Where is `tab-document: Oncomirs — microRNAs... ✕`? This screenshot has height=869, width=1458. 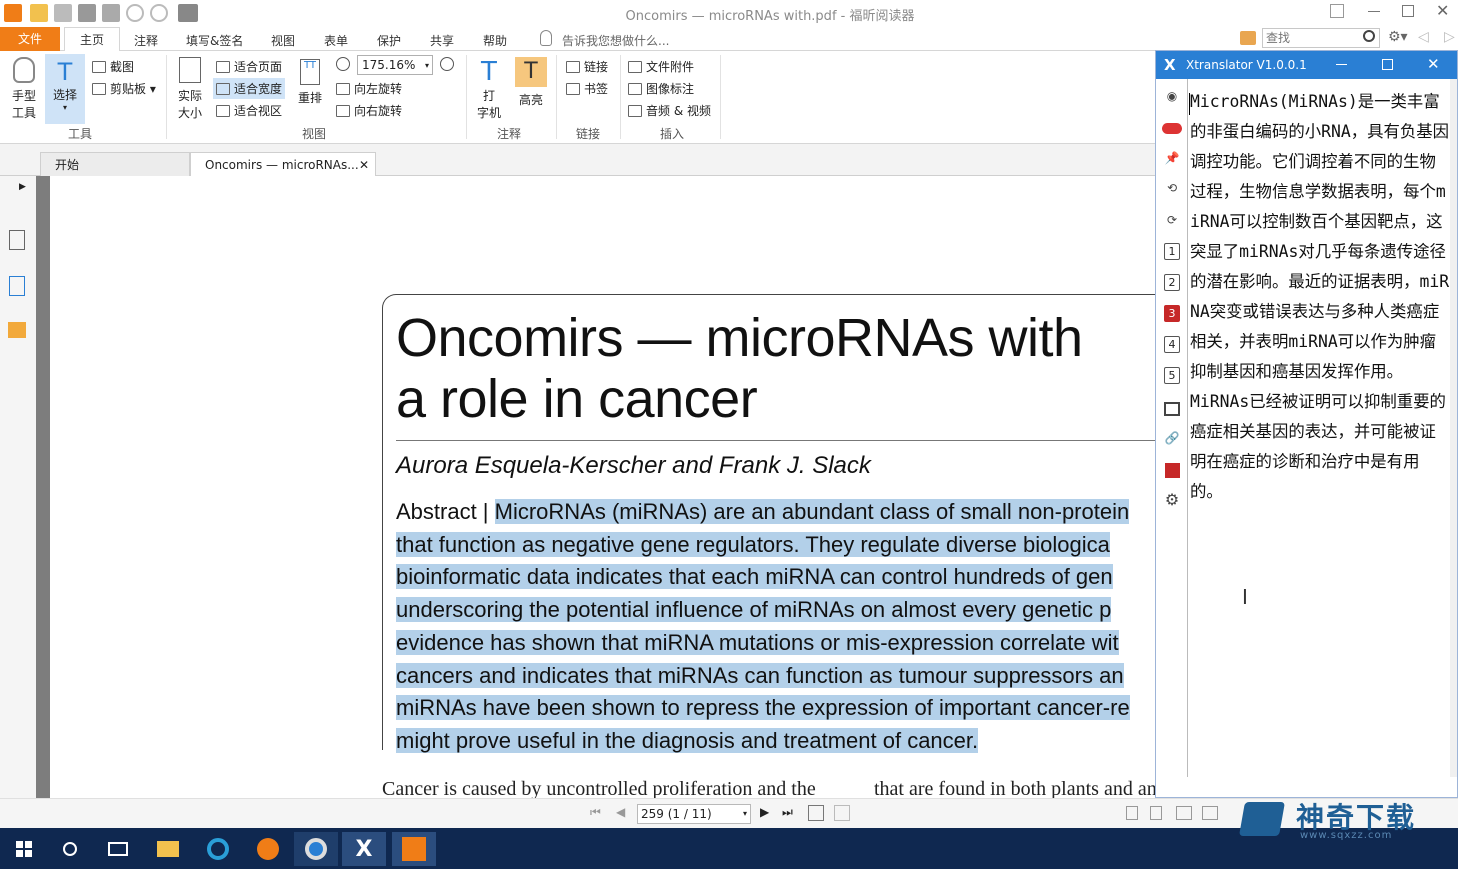 tab-document: Oncomirs — microRNAs... ✕ is located at coordinates (283, 164).